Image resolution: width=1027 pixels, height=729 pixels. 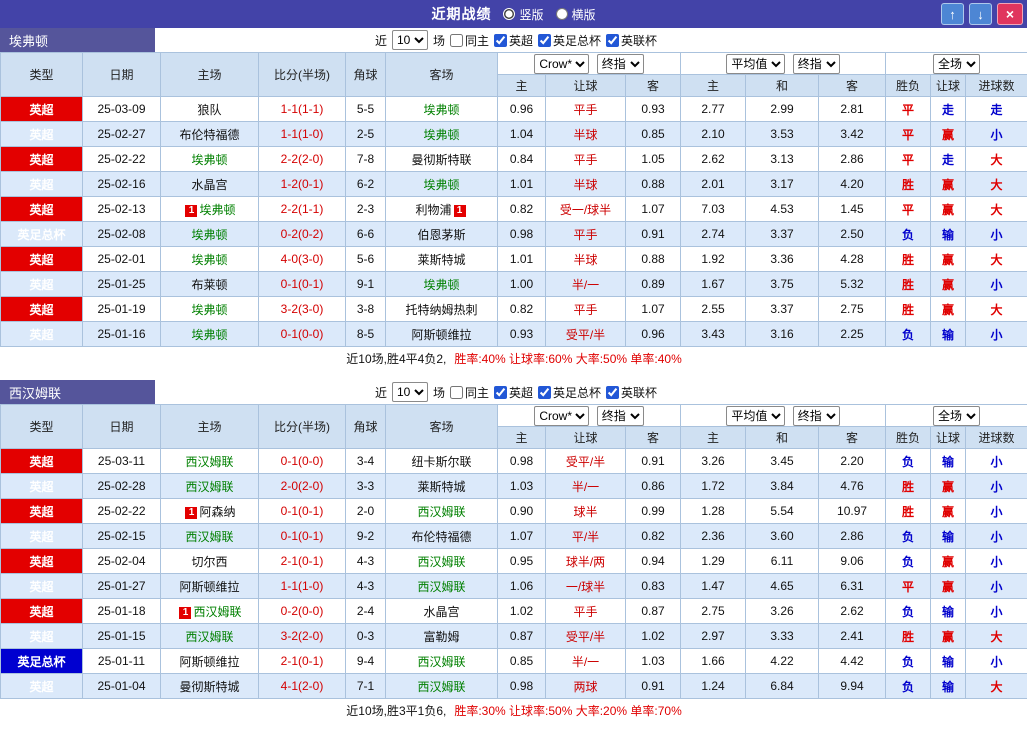 I want to click on table-header: 类型 日期 主场 比分(半场) 角球 客场 Crow* 终指 平均值 终指 全场, so click(x=513, y=74).